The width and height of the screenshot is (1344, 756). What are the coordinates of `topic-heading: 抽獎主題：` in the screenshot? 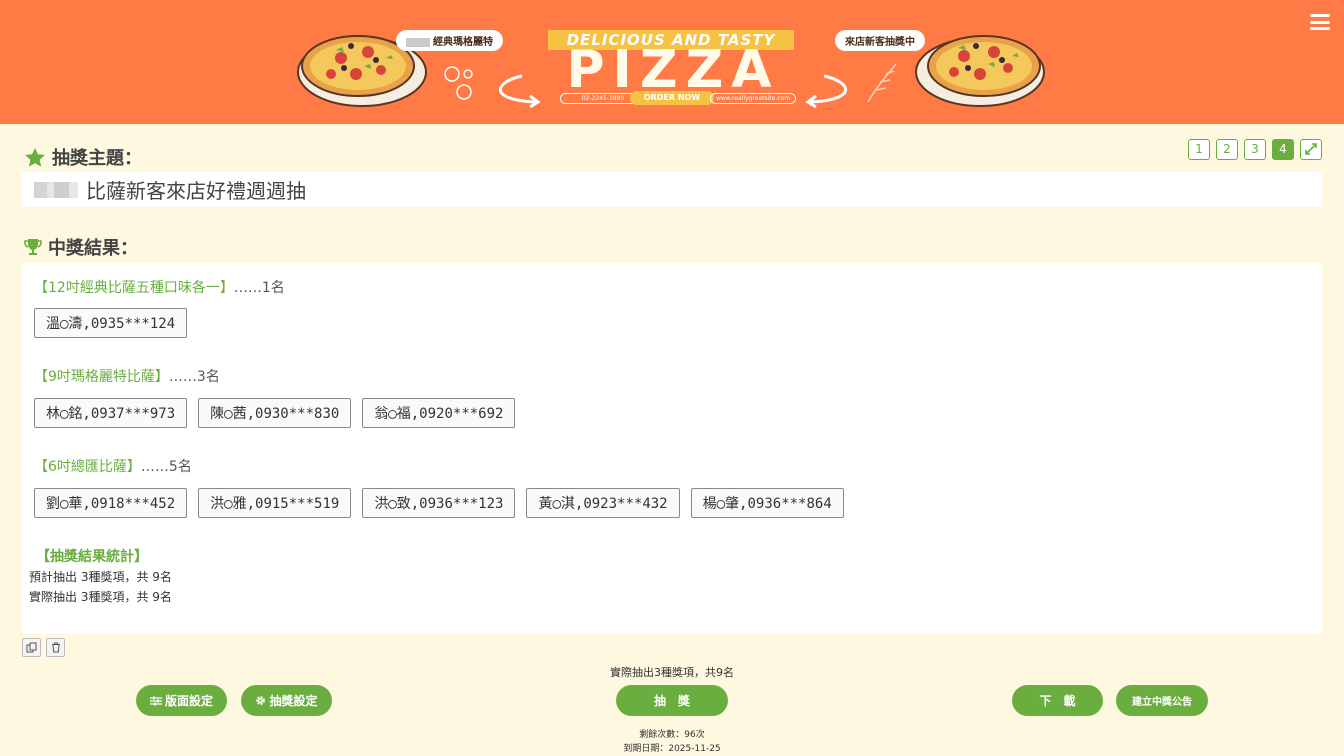 It's located at (83, 157).